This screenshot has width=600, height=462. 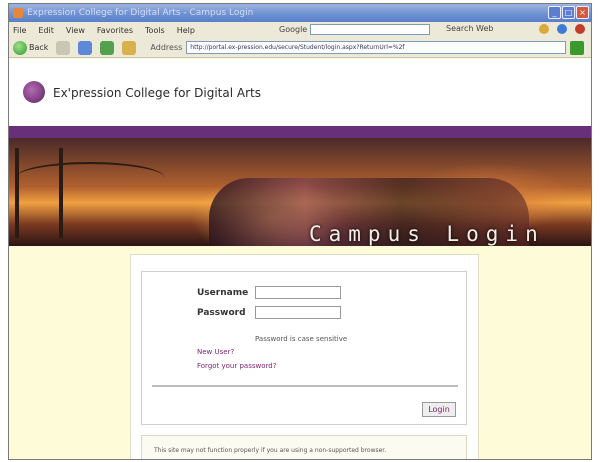 I want to click on toolbar-icons, so click(x=562, y=29).